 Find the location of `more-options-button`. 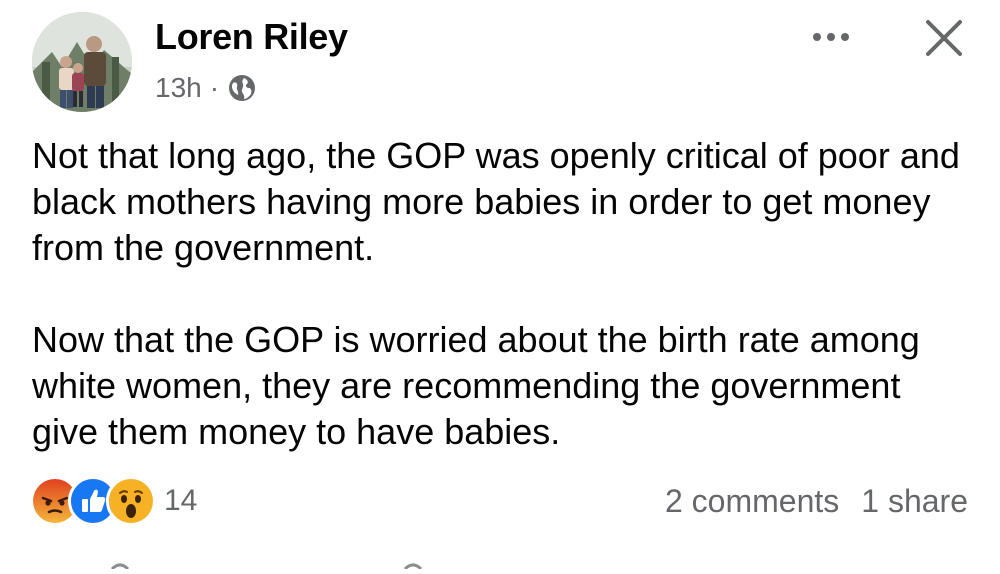

more-options-button is located at coordinates (831, 37).